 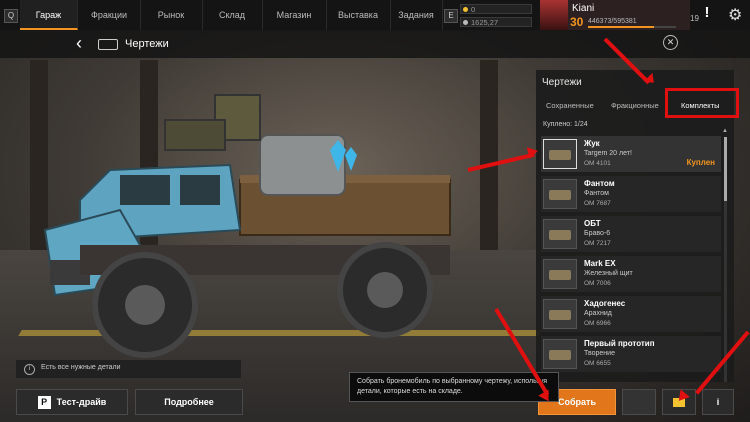 I want to click on tab-garage: Гараж, so click(x=49, y=15).